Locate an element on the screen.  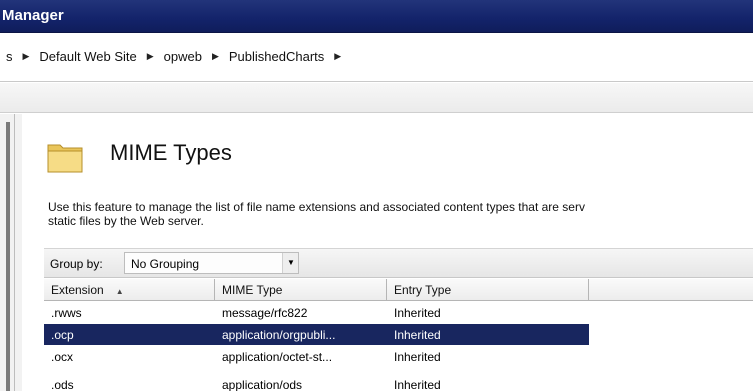
breadcrumb-item-sites: s is located at coordinates (9, 56).